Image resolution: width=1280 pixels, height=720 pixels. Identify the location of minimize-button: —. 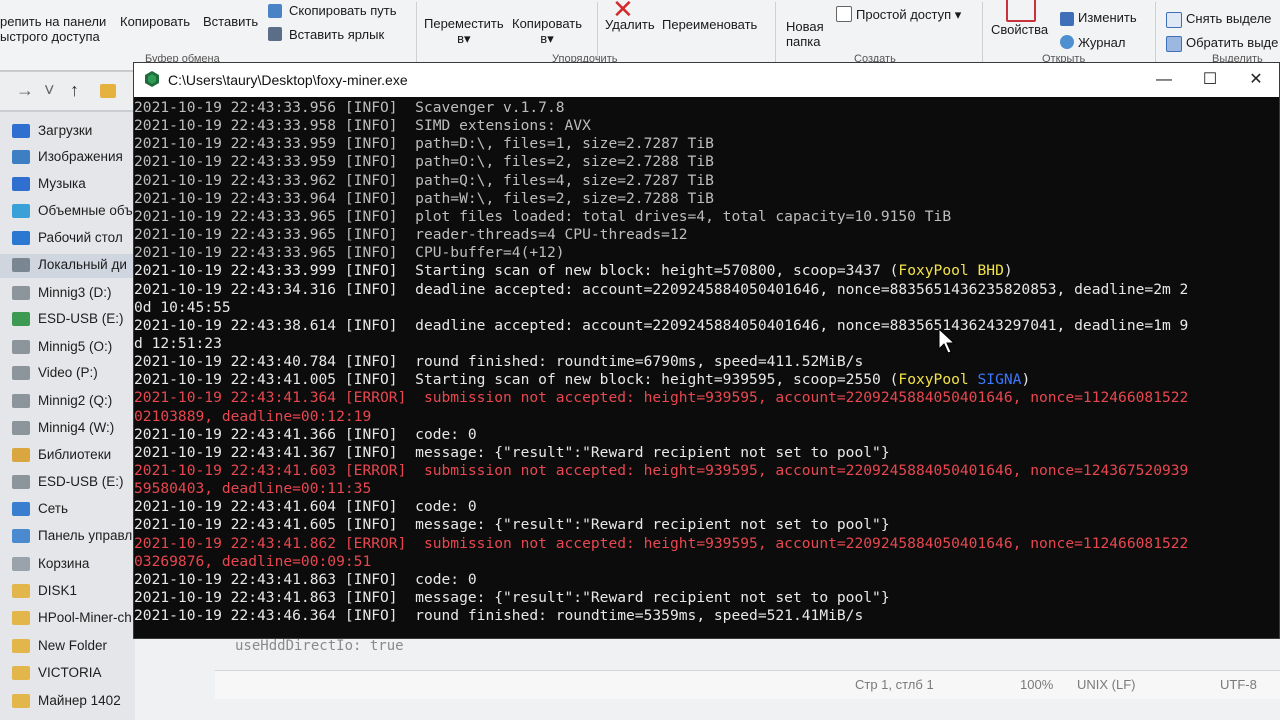
(1164, 80).